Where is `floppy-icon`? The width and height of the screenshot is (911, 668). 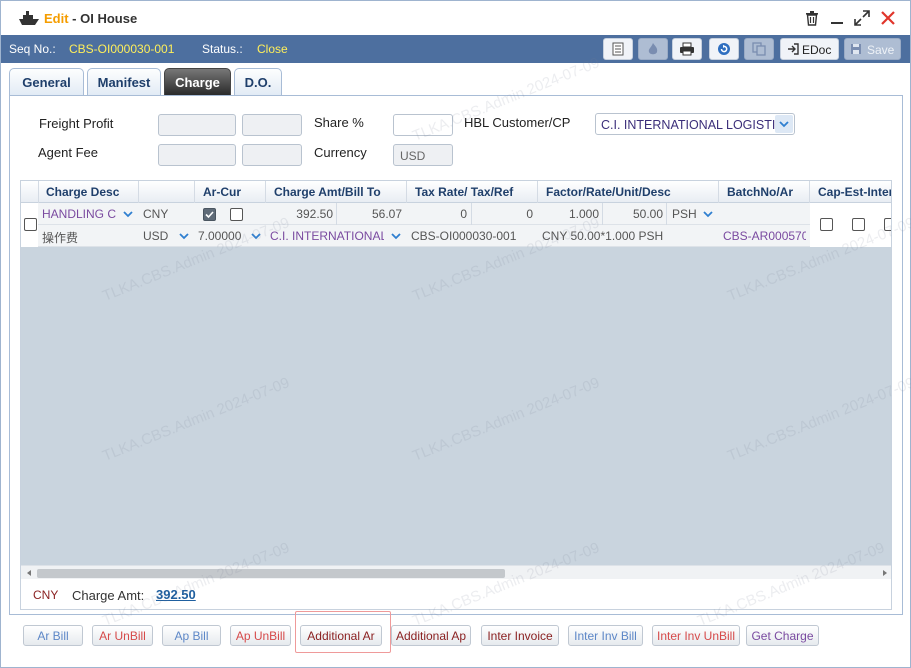 floppy-icon is located at coordinates (856, 49).